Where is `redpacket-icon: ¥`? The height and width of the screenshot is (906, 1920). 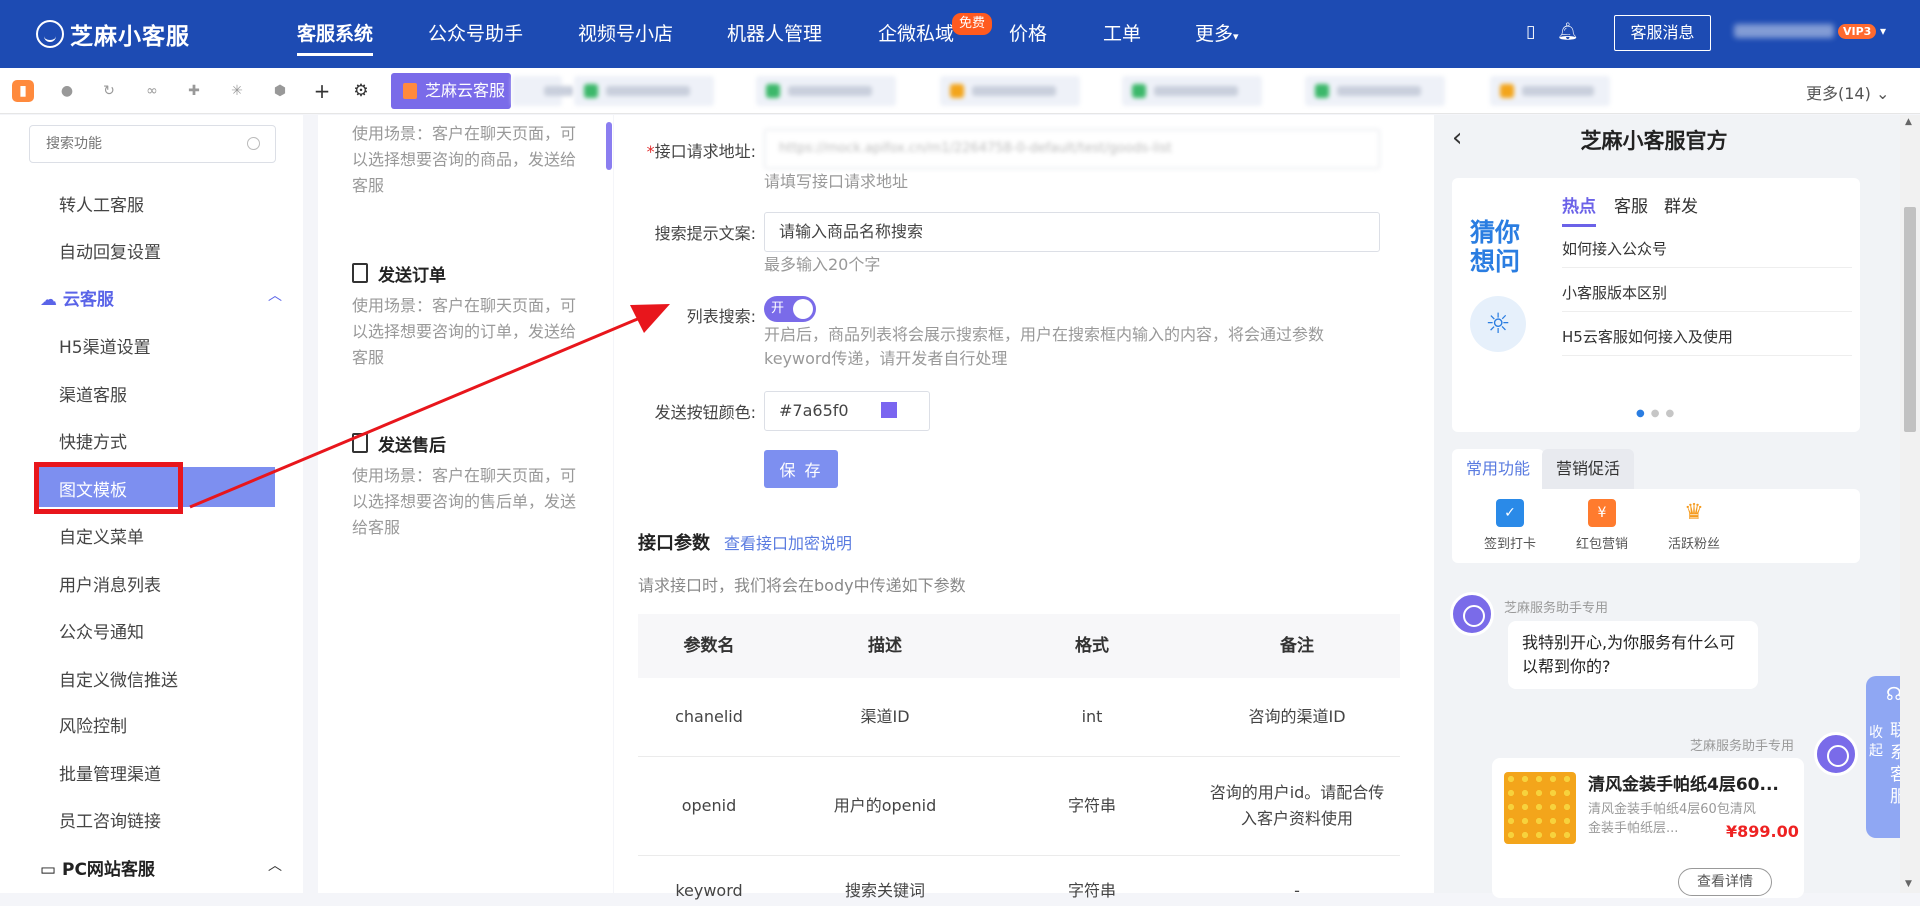 redpacket-icon: ¥ is located at coordinates (1602, 513).